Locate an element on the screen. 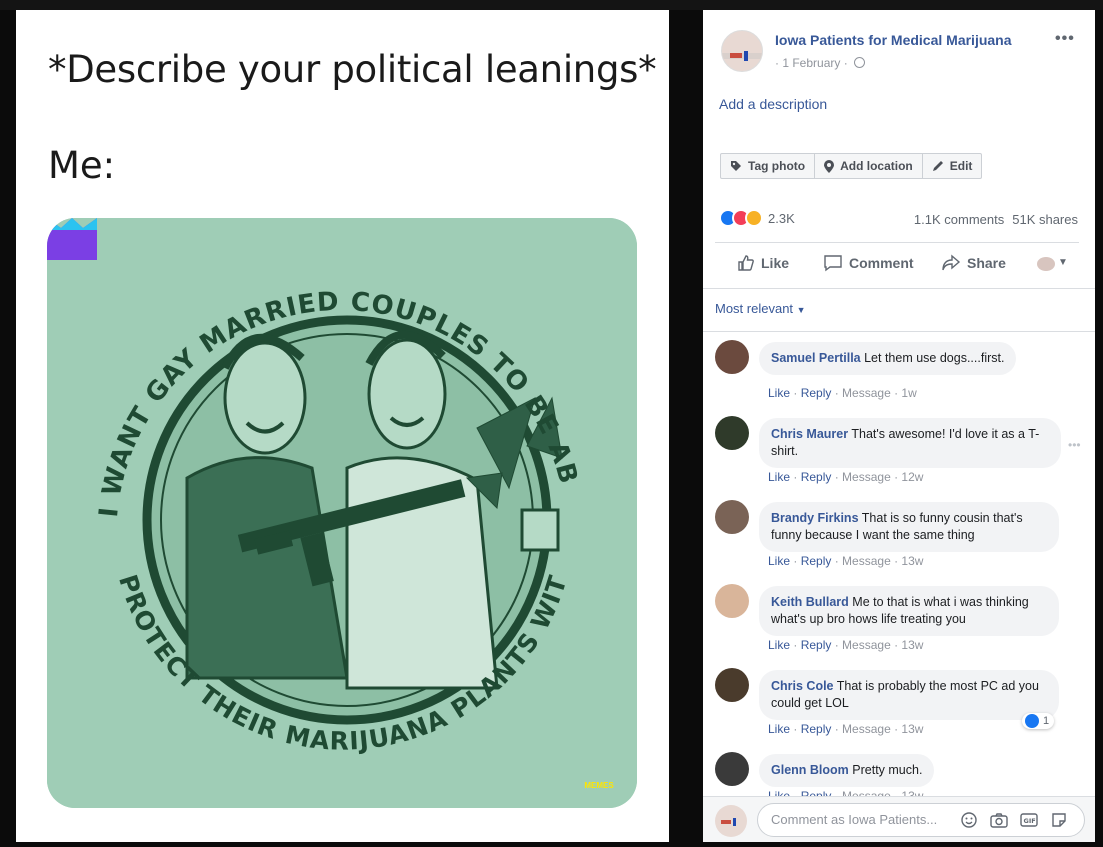 This screenshot has width=1103, height=847. comments-count-link: 1.1K comments is located at coordinates (959, 219).